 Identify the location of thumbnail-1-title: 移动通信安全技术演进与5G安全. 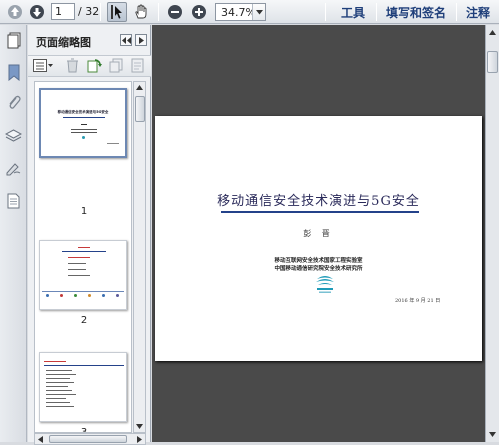
(83, 112).